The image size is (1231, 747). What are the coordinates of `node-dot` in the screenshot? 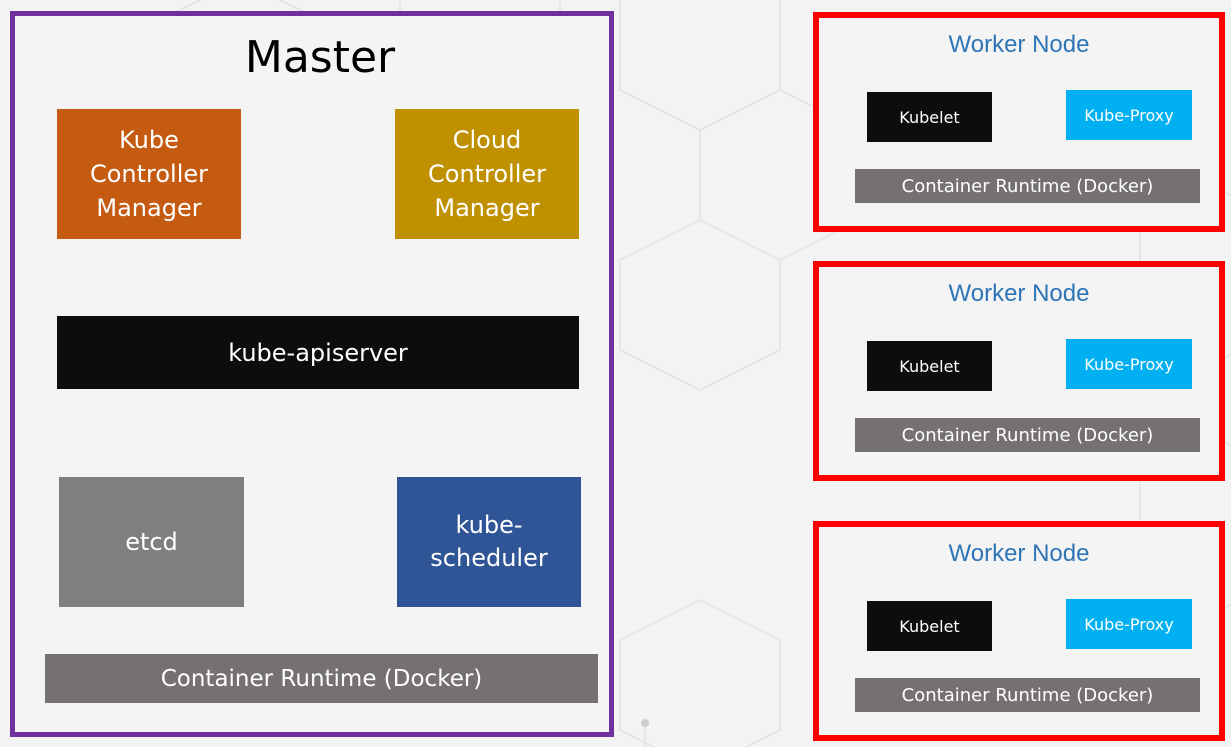 It's located at (645, 723).